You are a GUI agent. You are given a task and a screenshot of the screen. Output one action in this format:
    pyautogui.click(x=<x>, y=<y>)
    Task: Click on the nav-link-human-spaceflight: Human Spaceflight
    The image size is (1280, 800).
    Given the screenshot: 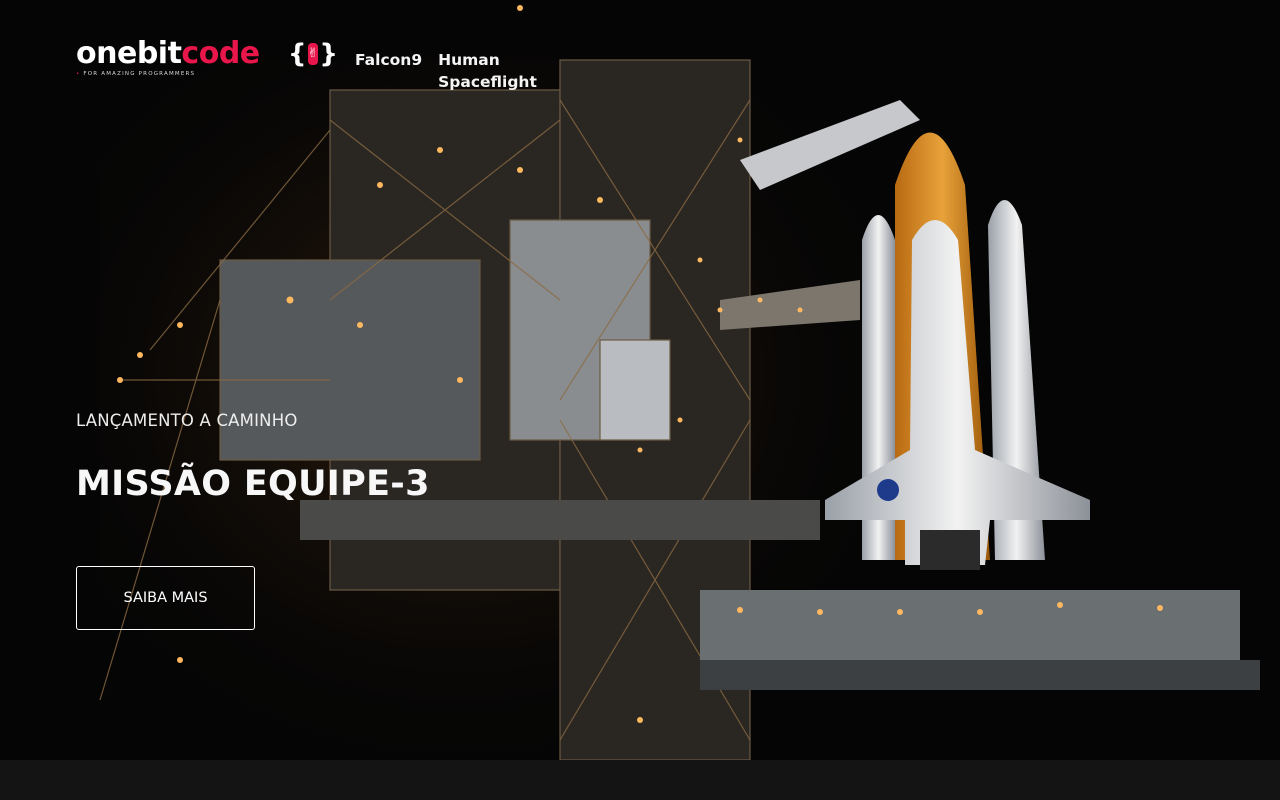 What is the action you would take?
    pyautogui.click(x=487, y=71)
    